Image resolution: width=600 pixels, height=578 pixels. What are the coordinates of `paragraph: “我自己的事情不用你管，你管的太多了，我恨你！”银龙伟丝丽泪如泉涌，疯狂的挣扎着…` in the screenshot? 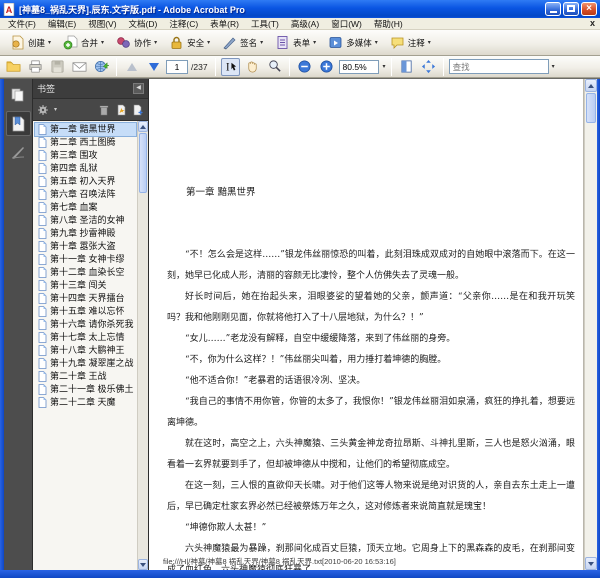 It's located at (371, 412).